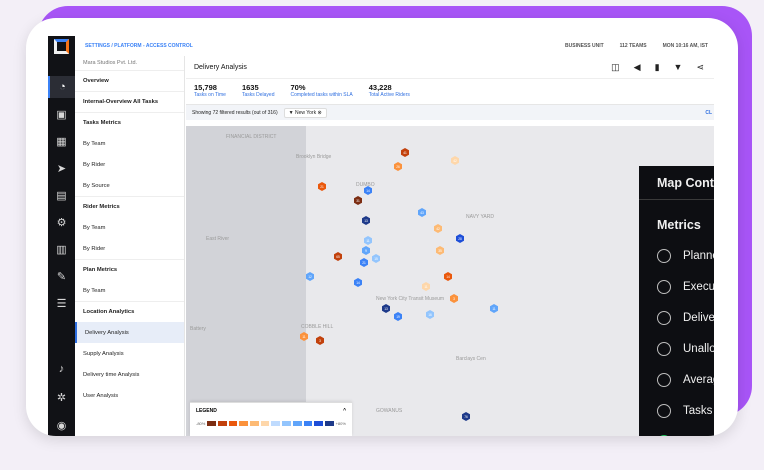 Image resolution: width=764 pixels, height=470 pixels. Describe the element at coordinates (61, 369) in the screenshot. I see `bell-icon: ♪` at that location.